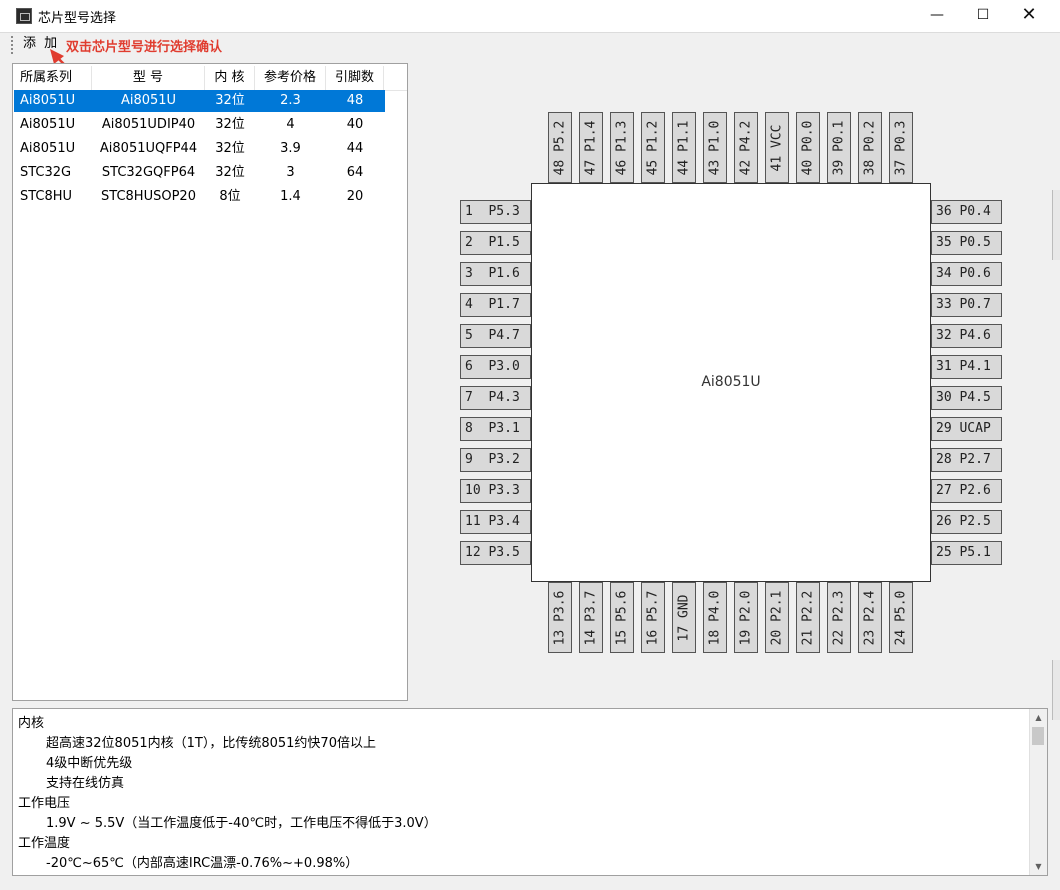 The image size is (1060, 890). I want to click on pin-label: 42 P4.2, so click(746, 147).